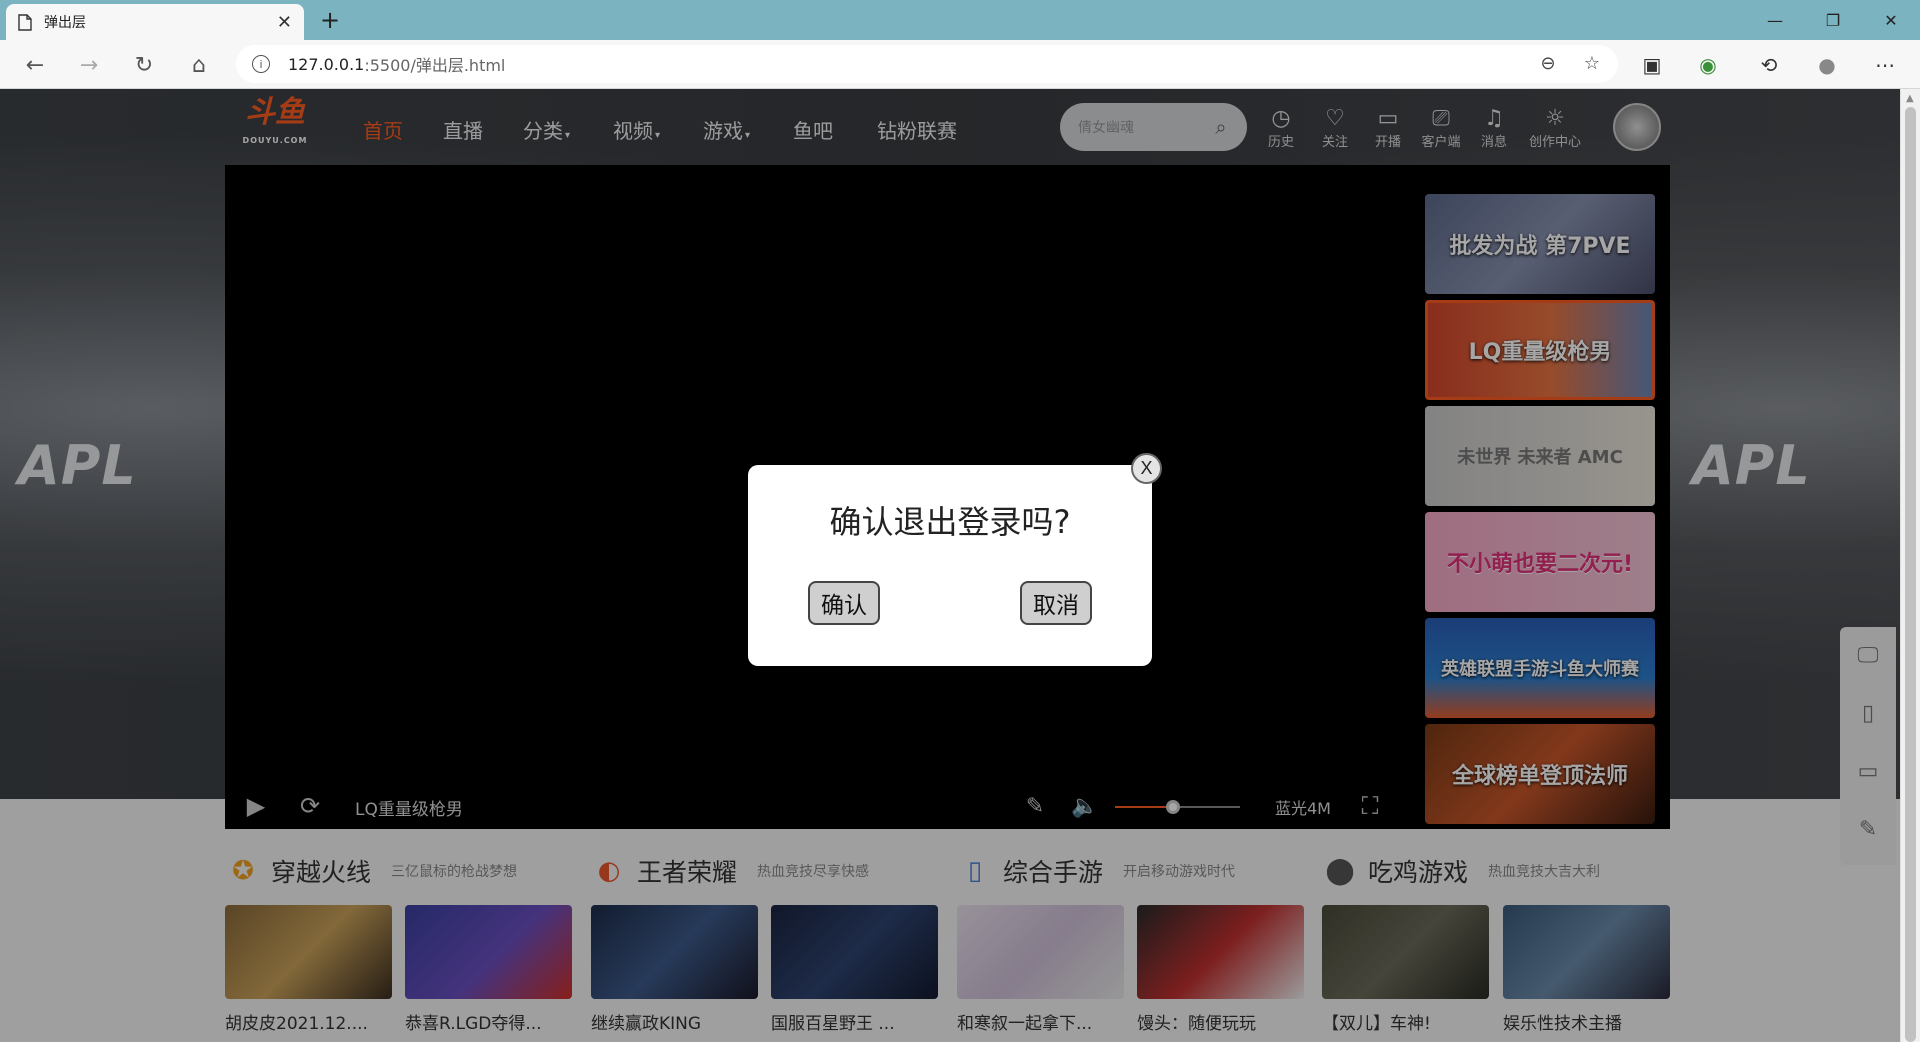 The width and height of the screenshot is (1920, 1042). Describe the element at coordinates (1146, 468) in the screenshot. I see `dialog-close-button: X` at that location.